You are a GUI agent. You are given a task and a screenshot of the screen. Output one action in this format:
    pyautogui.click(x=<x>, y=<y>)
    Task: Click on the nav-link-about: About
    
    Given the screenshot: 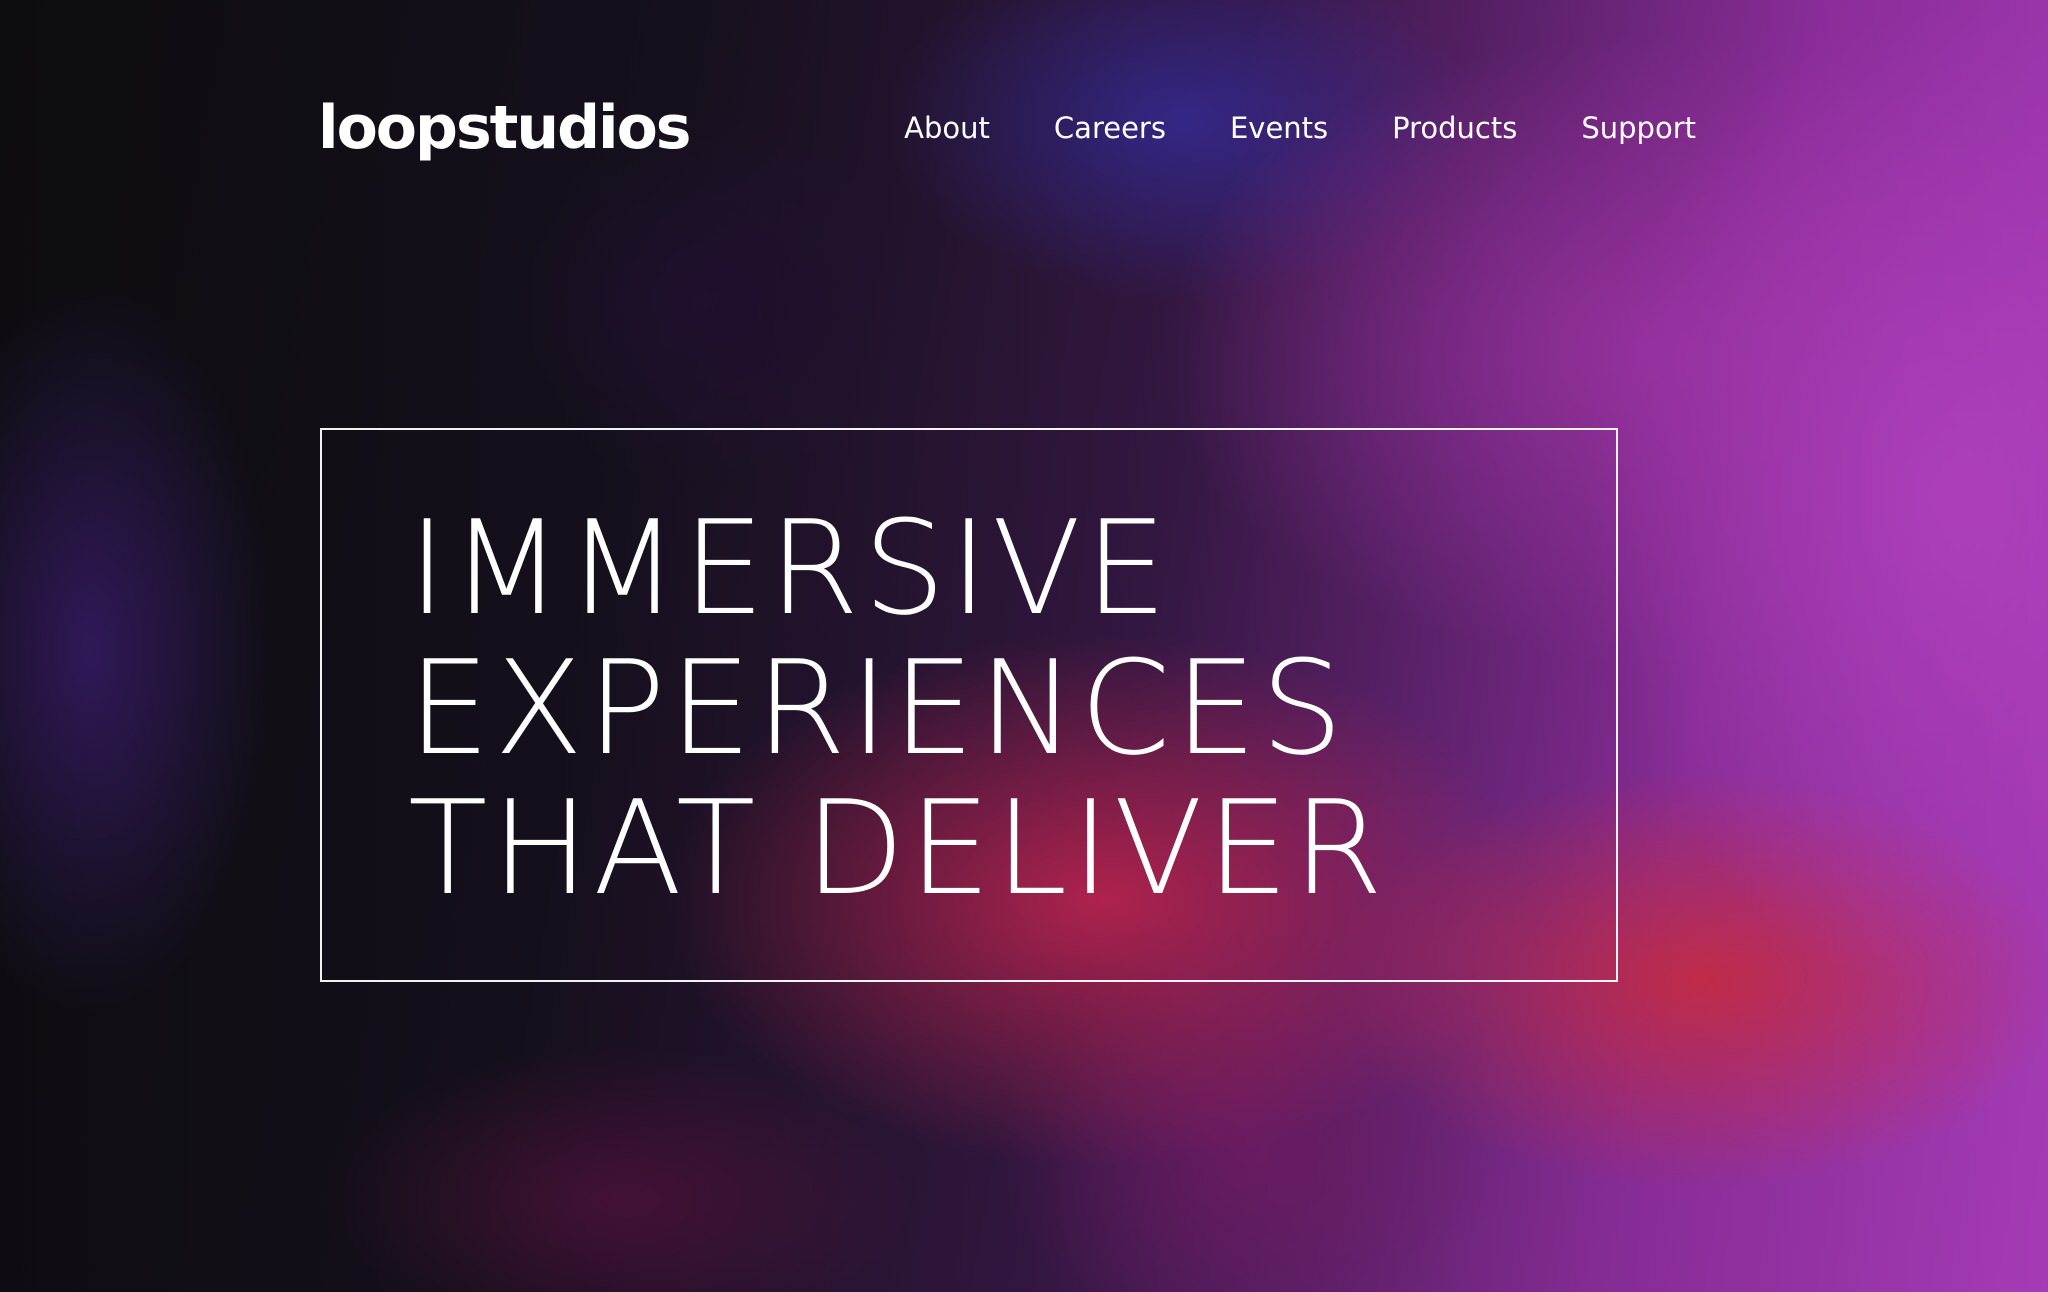 What is the action you would take?
    pyautogui.click(x=947, y=128)
    